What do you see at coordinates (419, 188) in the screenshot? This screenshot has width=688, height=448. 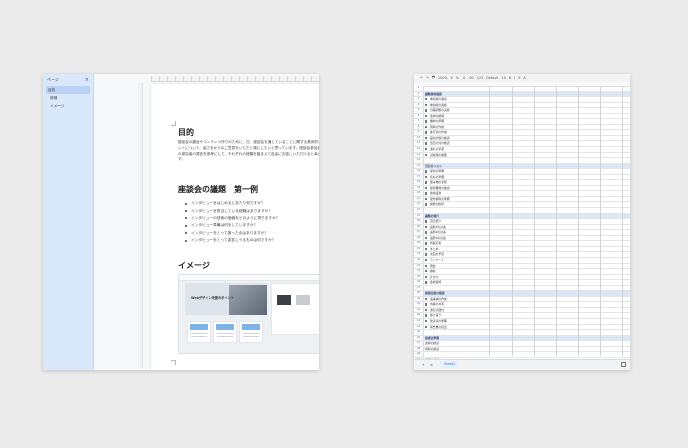 I see `row-number: 19` at bounding box center [419, 188].